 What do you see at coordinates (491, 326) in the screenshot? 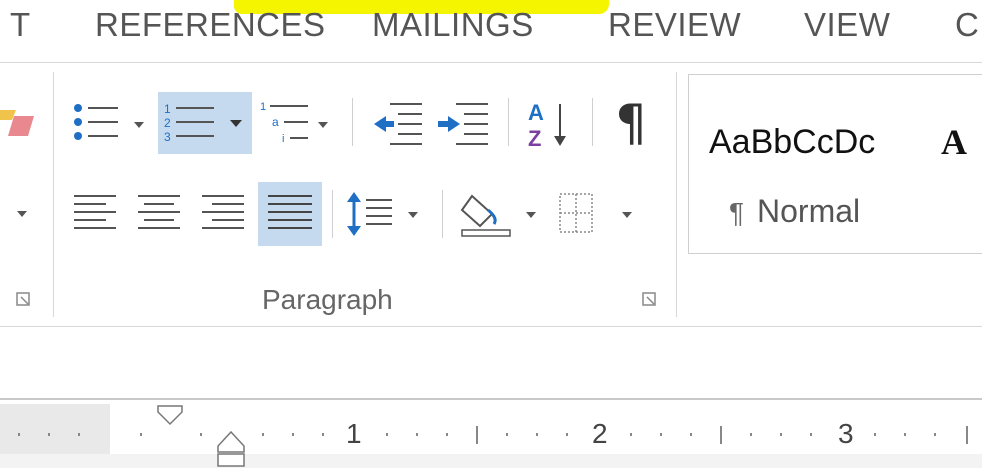
I see `ribbon-bottom-border` at bounding box center [491, 326].